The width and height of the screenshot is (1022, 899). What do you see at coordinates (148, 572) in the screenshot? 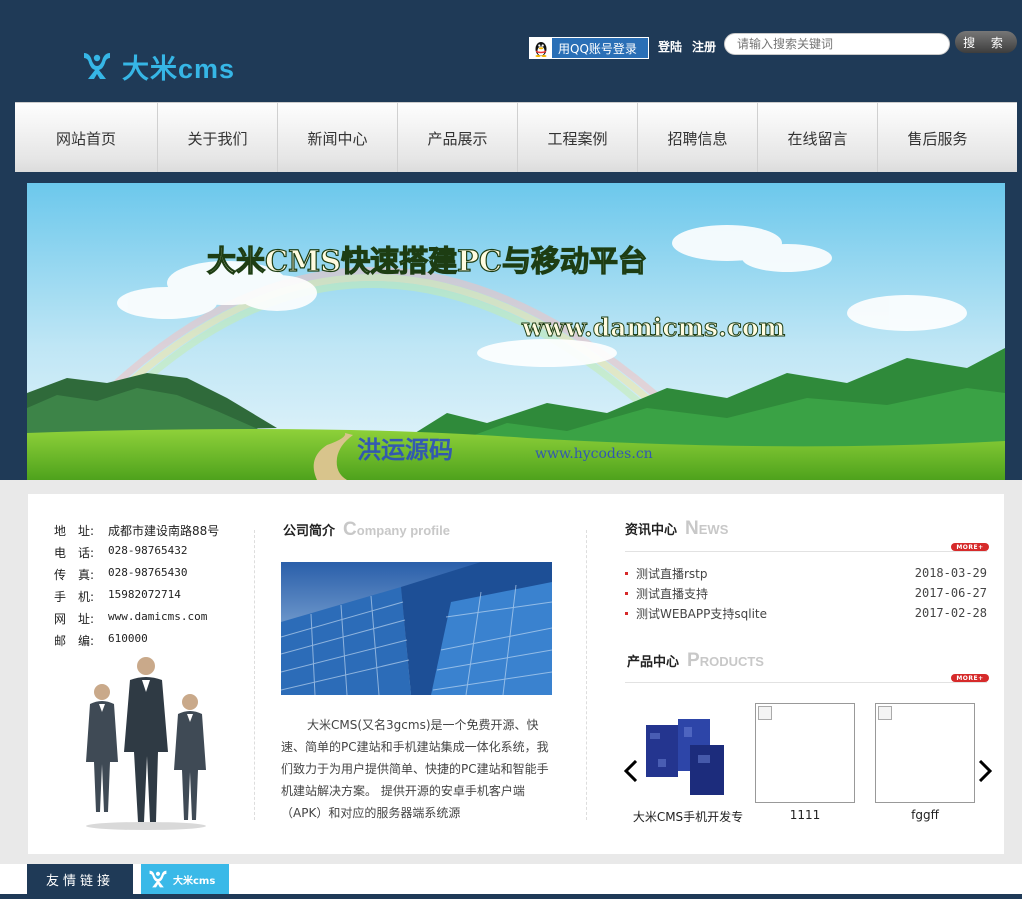
I see `contact-fax: 028-98765430` at bounding box center [148, 572].